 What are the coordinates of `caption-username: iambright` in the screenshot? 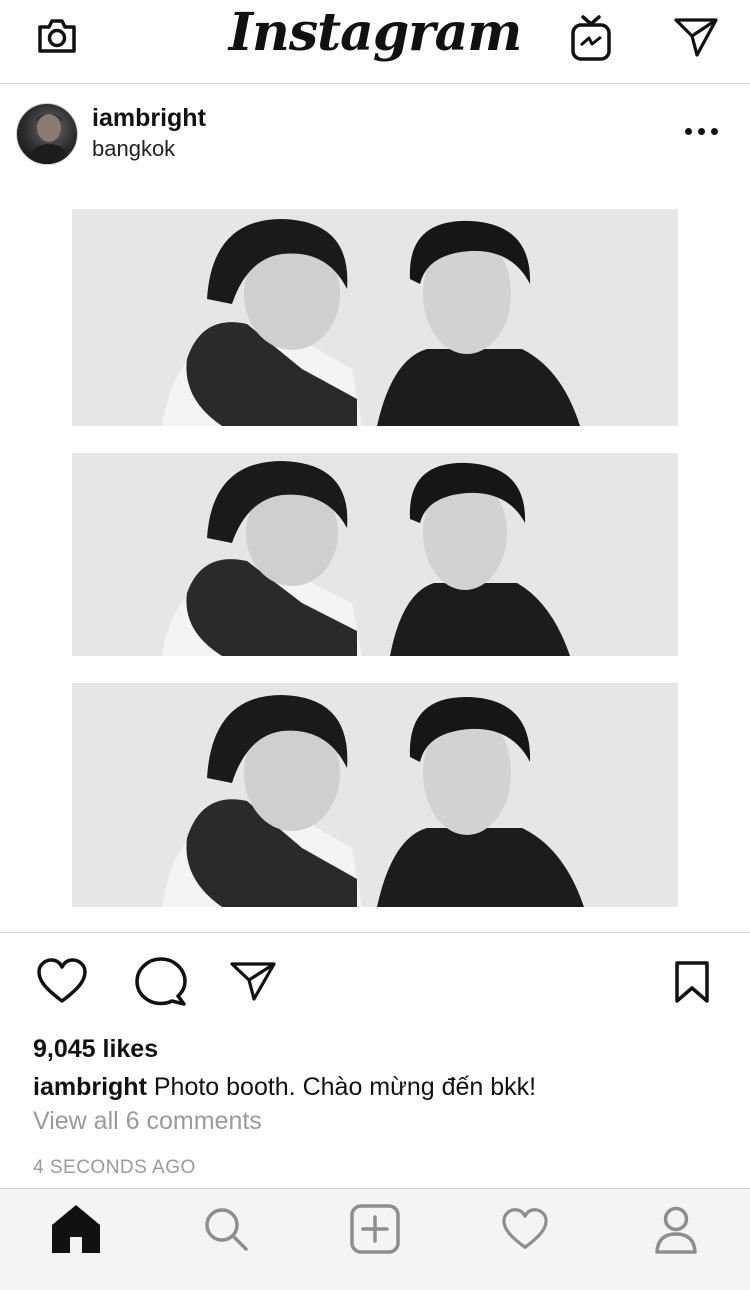 It's located at (90, 1087).